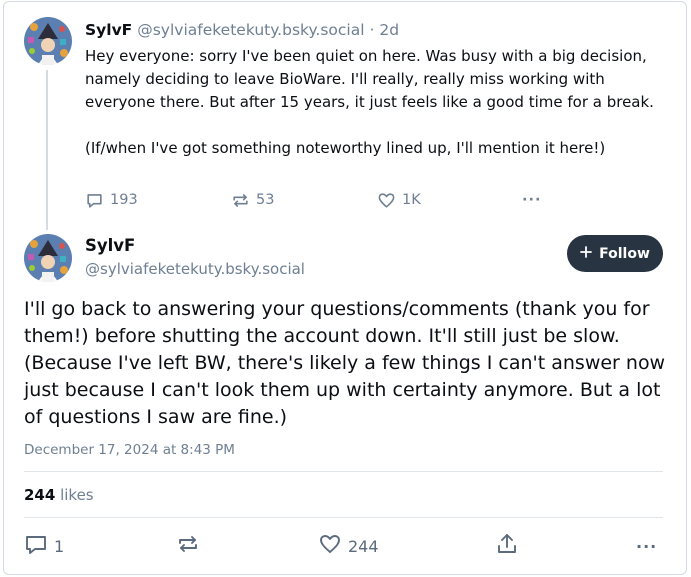  Describe the element at coordinates (250, 30) in the screenshot. I see `parent-author-handle: @sylviafeketekuty.bsky.social` at that location.